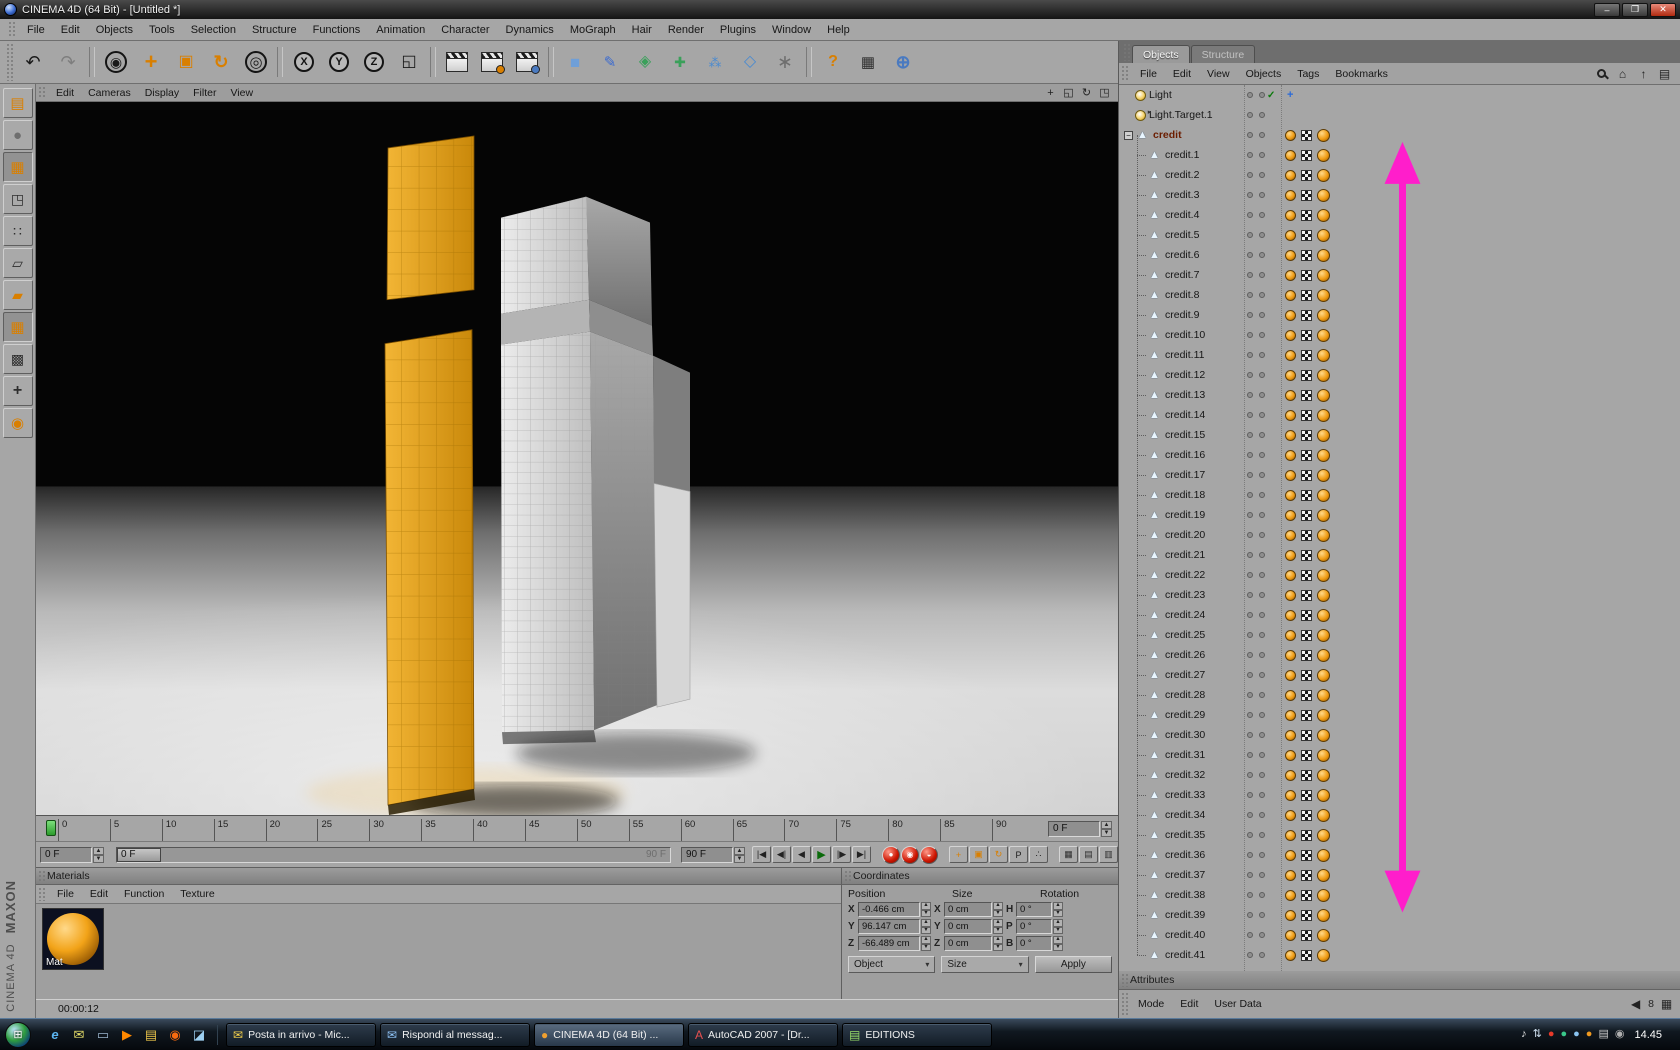  What do you see at coordinates (750, 62) in the screenshot?
I see `add-deformer-object-button: ◇` at bounding box center [750, 62].